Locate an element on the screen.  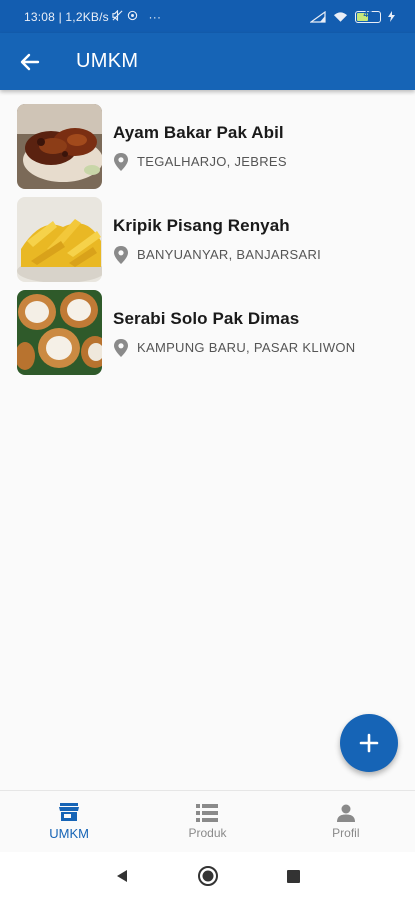
grilled-chicken-photo is located at coordinates (59, 146).